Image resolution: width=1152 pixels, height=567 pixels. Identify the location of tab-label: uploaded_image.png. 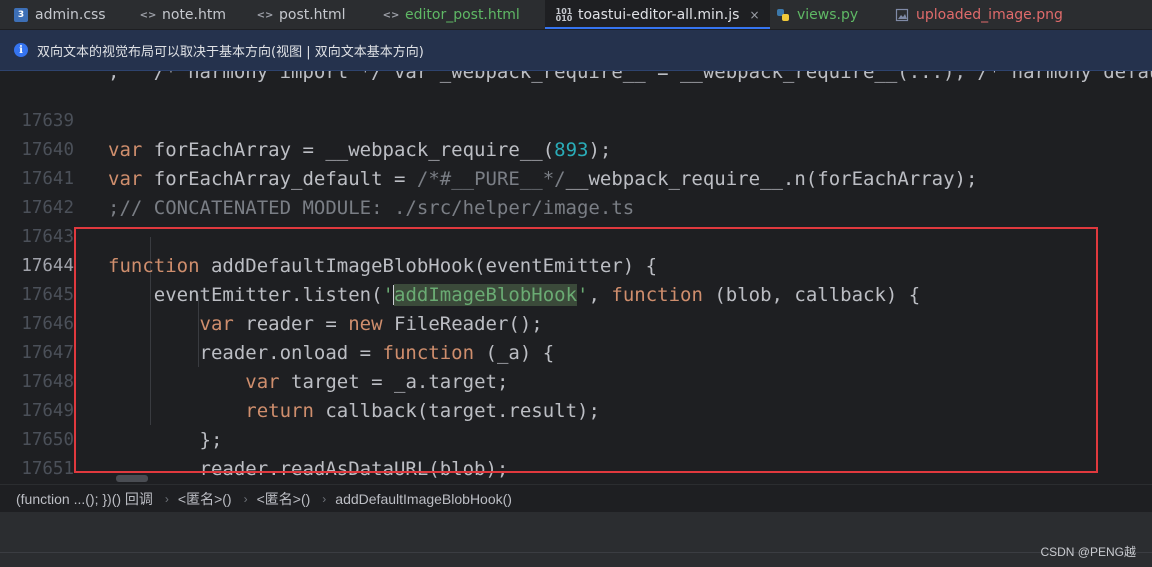
(989, 15).